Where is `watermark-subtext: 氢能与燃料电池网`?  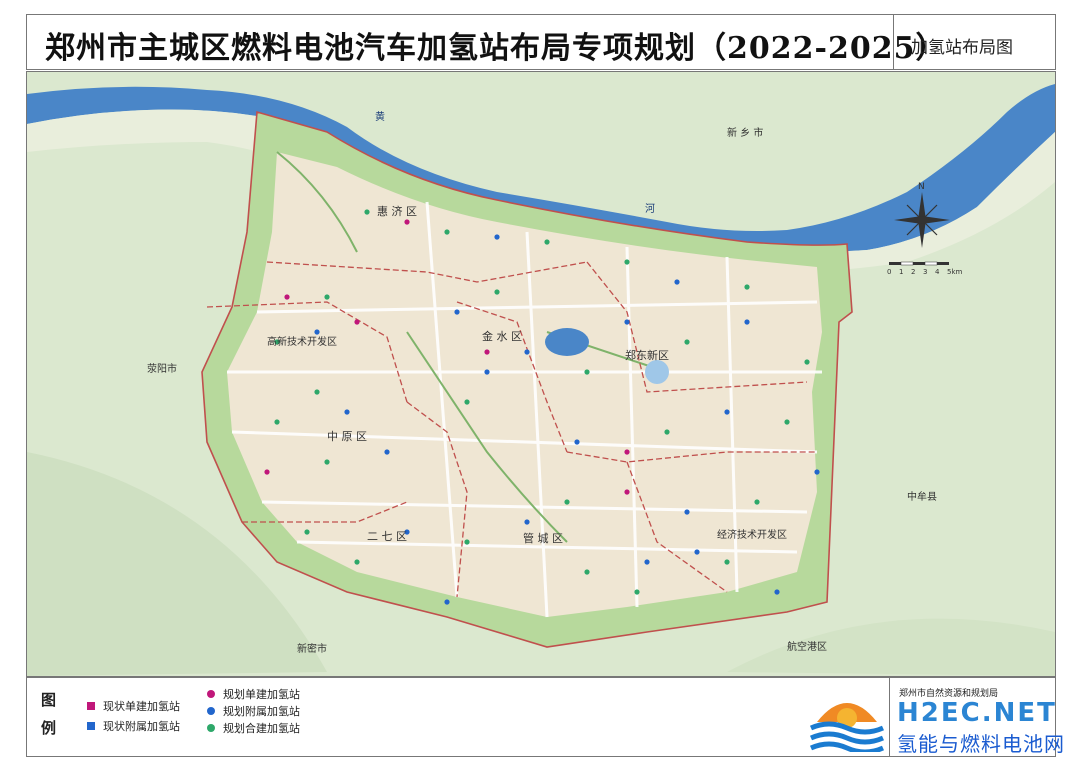
watermark-subtext: 氢能与燃料电池网 is located at coordinates (981, 744).